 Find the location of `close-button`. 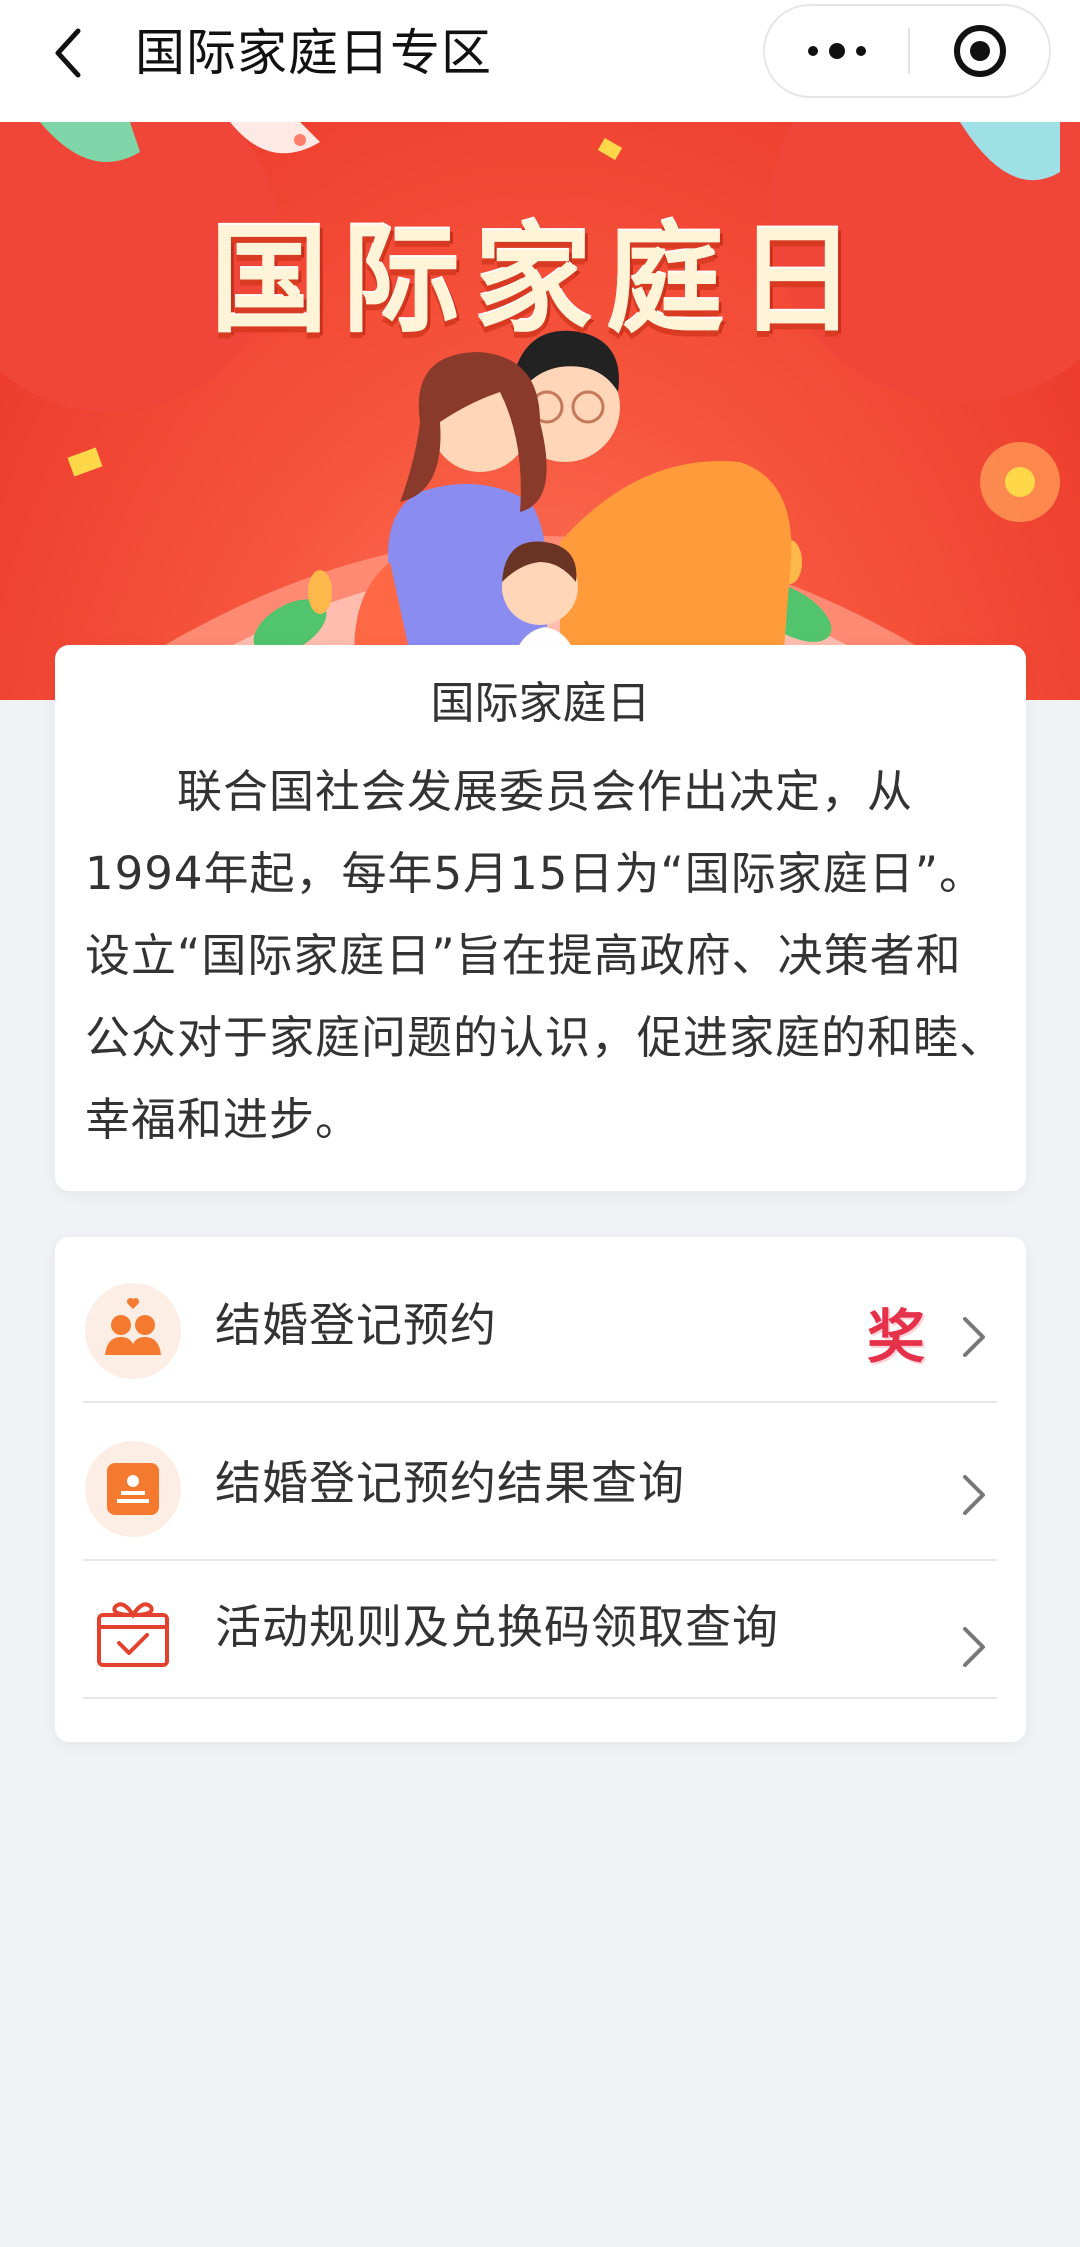

close-button is located at coordinates (979, 51).